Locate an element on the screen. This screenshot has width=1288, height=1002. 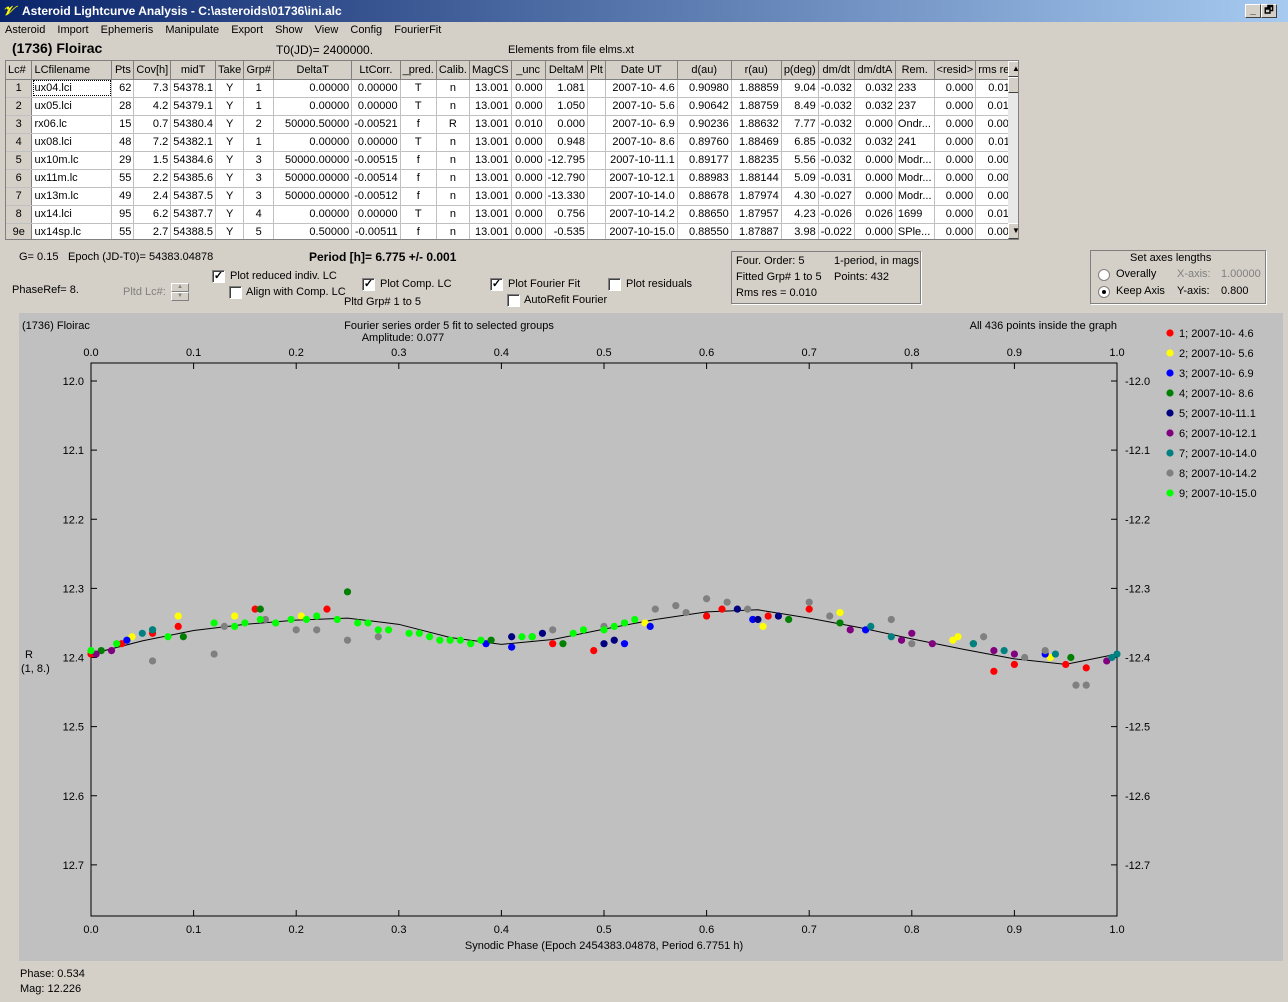
menu-import: Import is located at coordinates (72, 29).